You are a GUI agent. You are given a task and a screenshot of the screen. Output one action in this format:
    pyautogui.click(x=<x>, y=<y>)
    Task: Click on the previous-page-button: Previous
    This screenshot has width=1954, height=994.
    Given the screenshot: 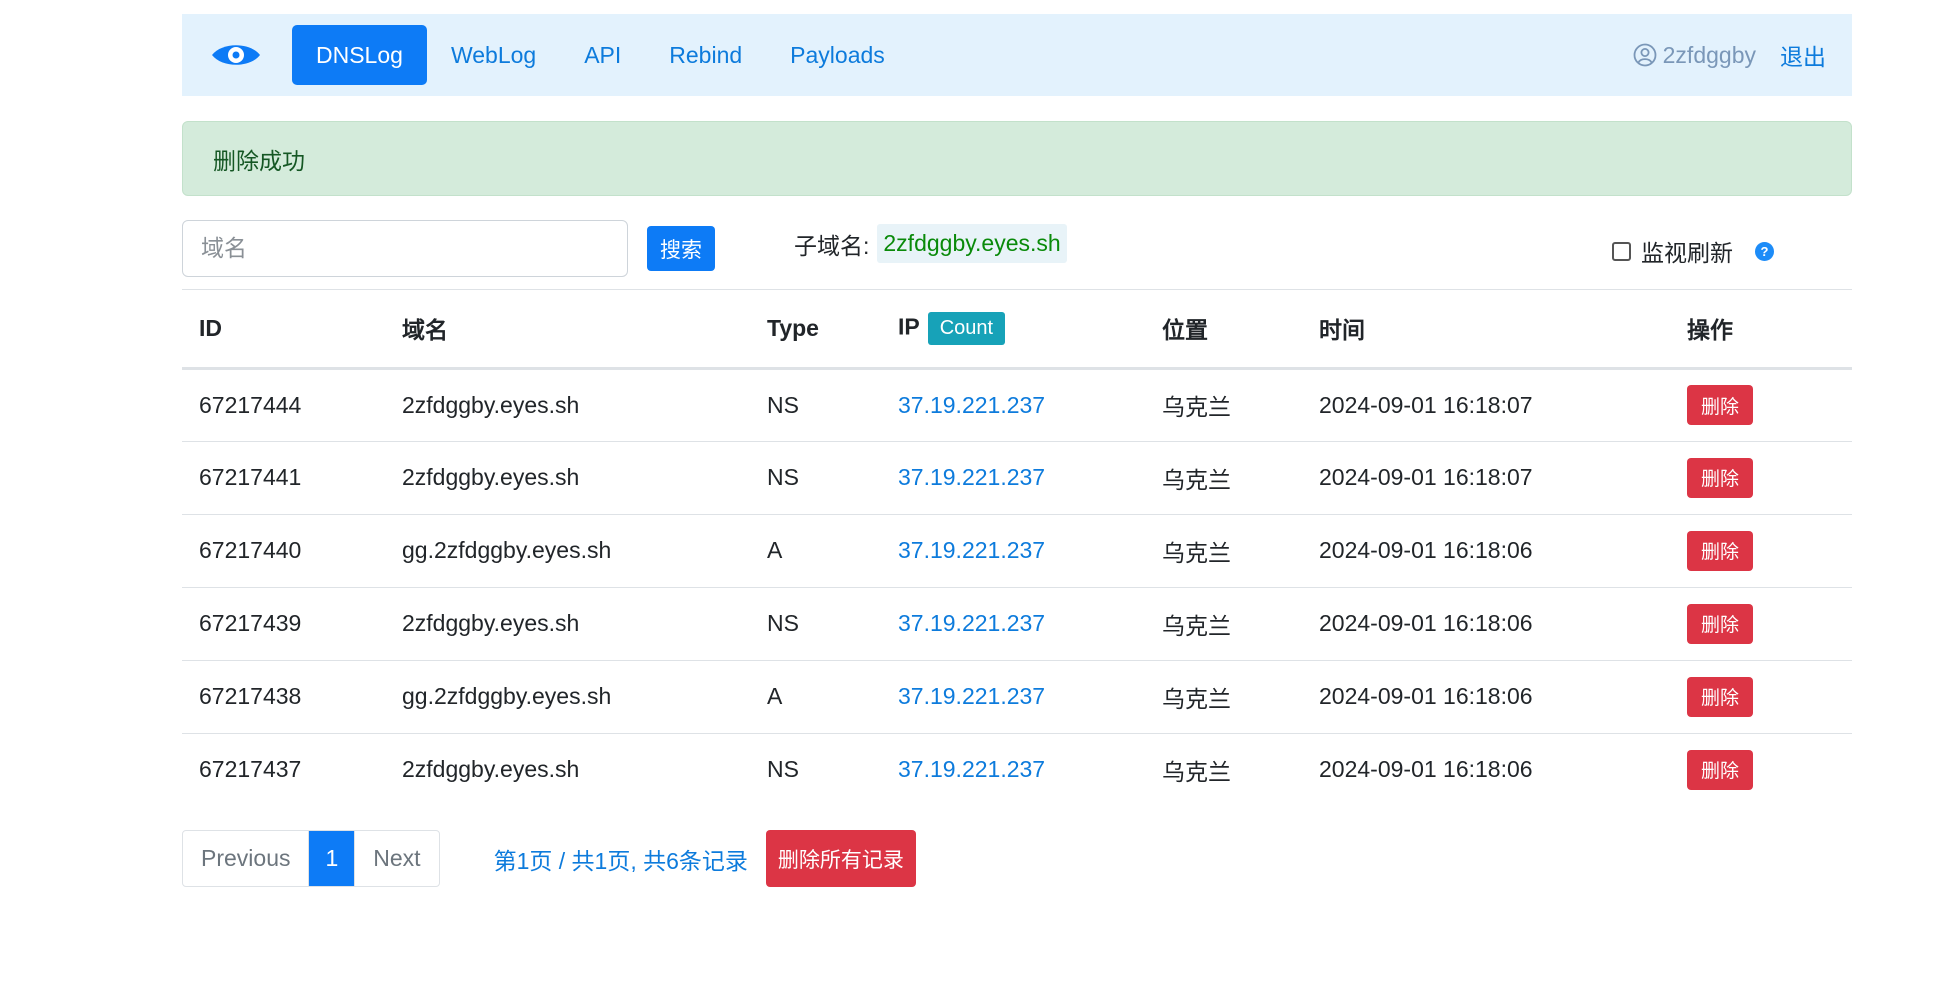 What is the action you would take?
    pyautogui.click(x=246, y=858)
    